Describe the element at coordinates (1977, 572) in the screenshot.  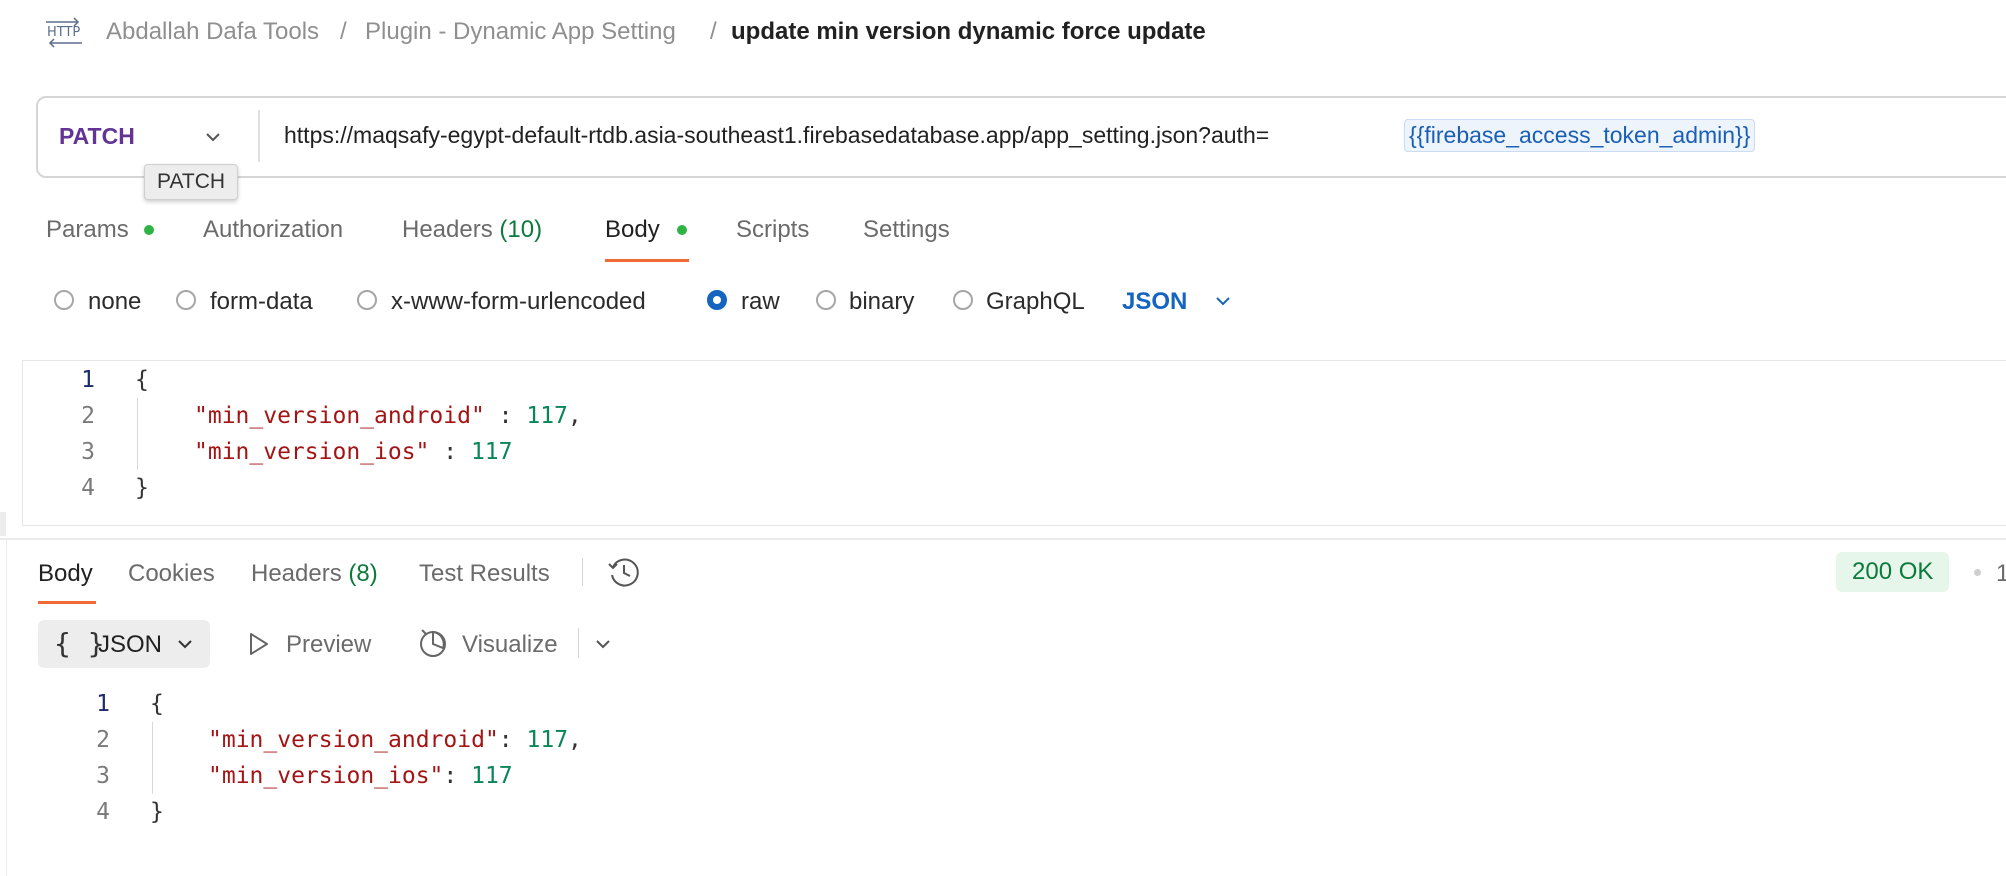
I see `status-separator-dot` at that location.